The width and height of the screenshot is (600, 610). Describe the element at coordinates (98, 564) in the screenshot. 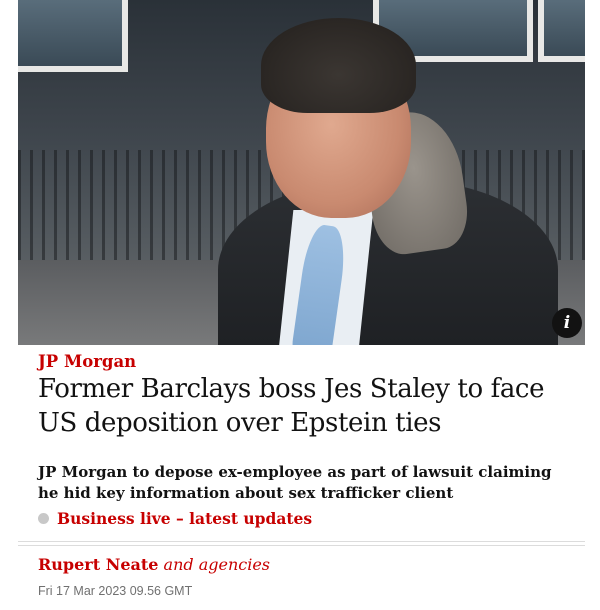

I see `author-link: Rupert Neate` at that location.